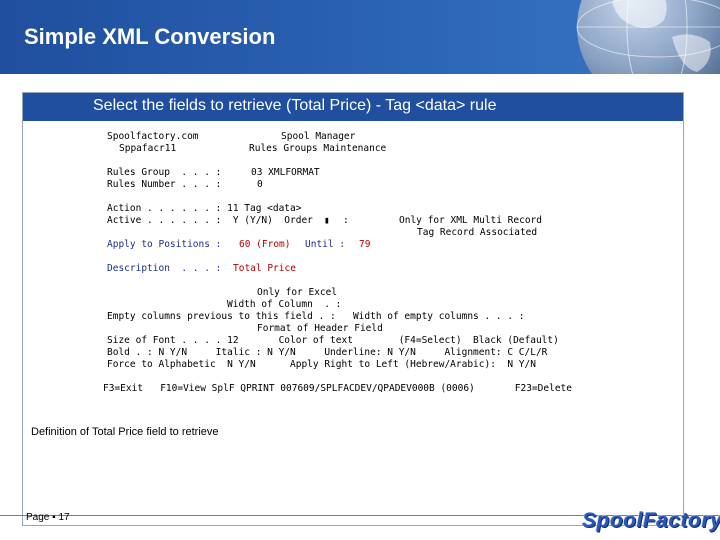 The height and width of the screenshot is (540, 720). Describe the element at coordinates (164, 172) in the screenshot. I see `rules-group-label: Rules Group . . . :` at that location.